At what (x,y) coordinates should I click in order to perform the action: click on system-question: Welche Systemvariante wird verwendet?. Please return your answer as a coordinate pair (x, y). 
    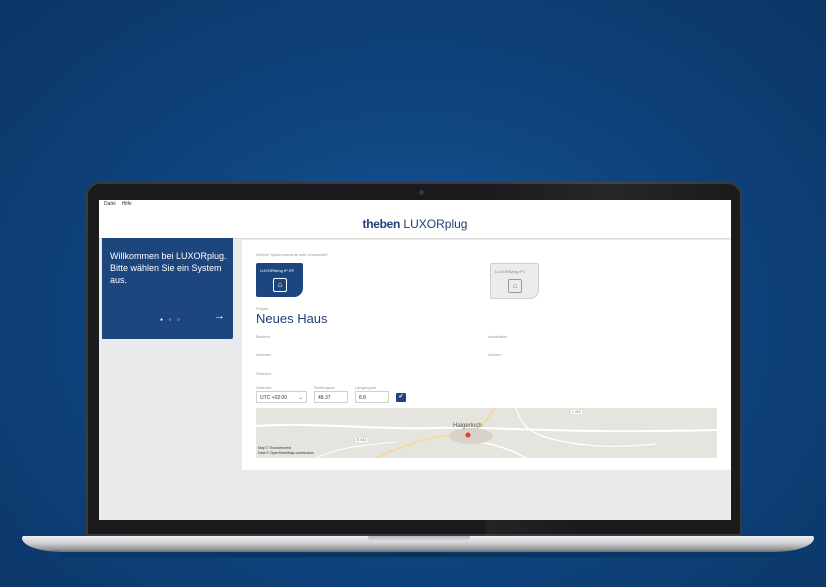
    Looking at the image, I should click on (292, 254).